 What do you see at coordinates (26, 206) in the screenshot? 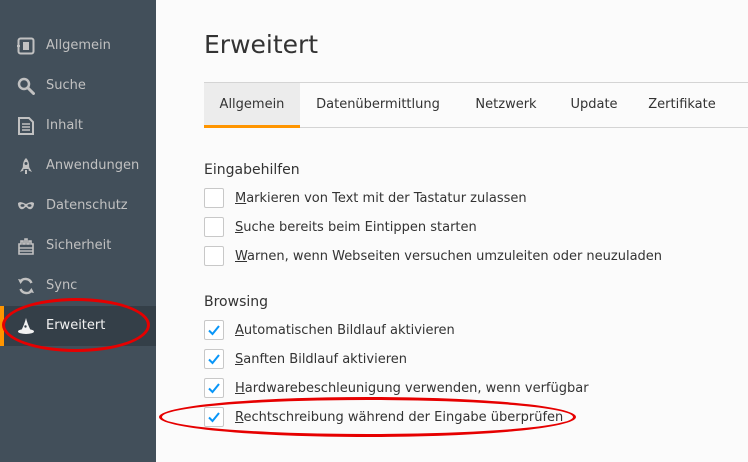
I see `mask-icon` at bounding box center [26, 206].